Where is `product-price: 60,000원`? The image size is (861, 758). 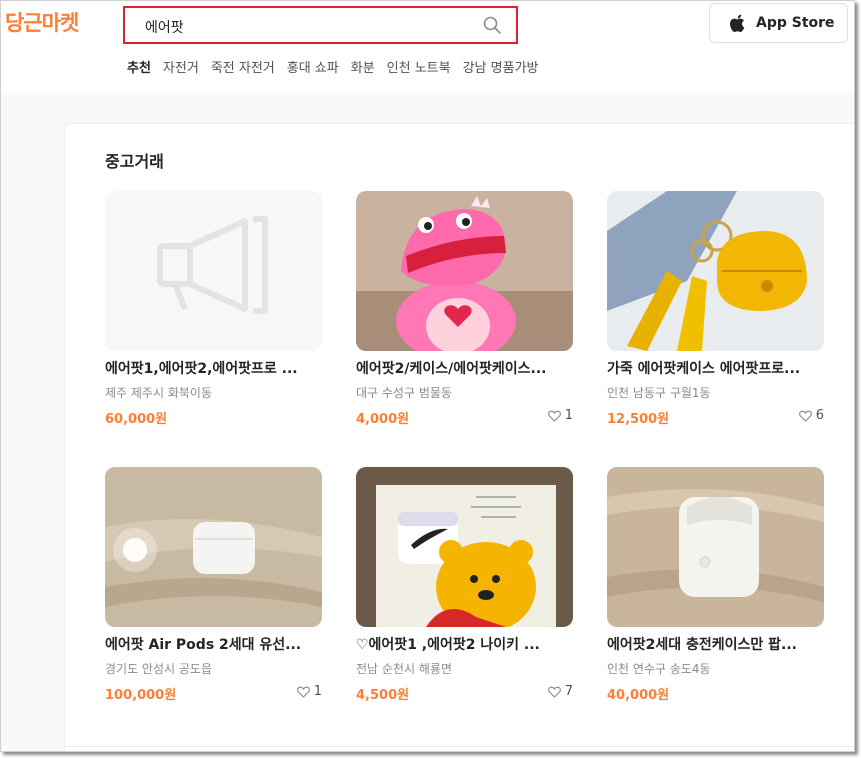 product-price: 60,000원 is located at coordinates (136, 419).